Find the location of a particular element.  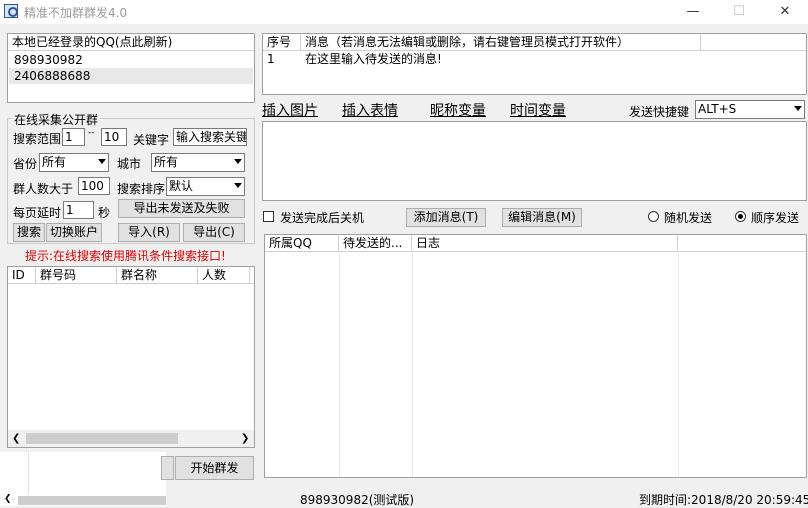

search-button: 搜索 is located at coordinates (29, 232).